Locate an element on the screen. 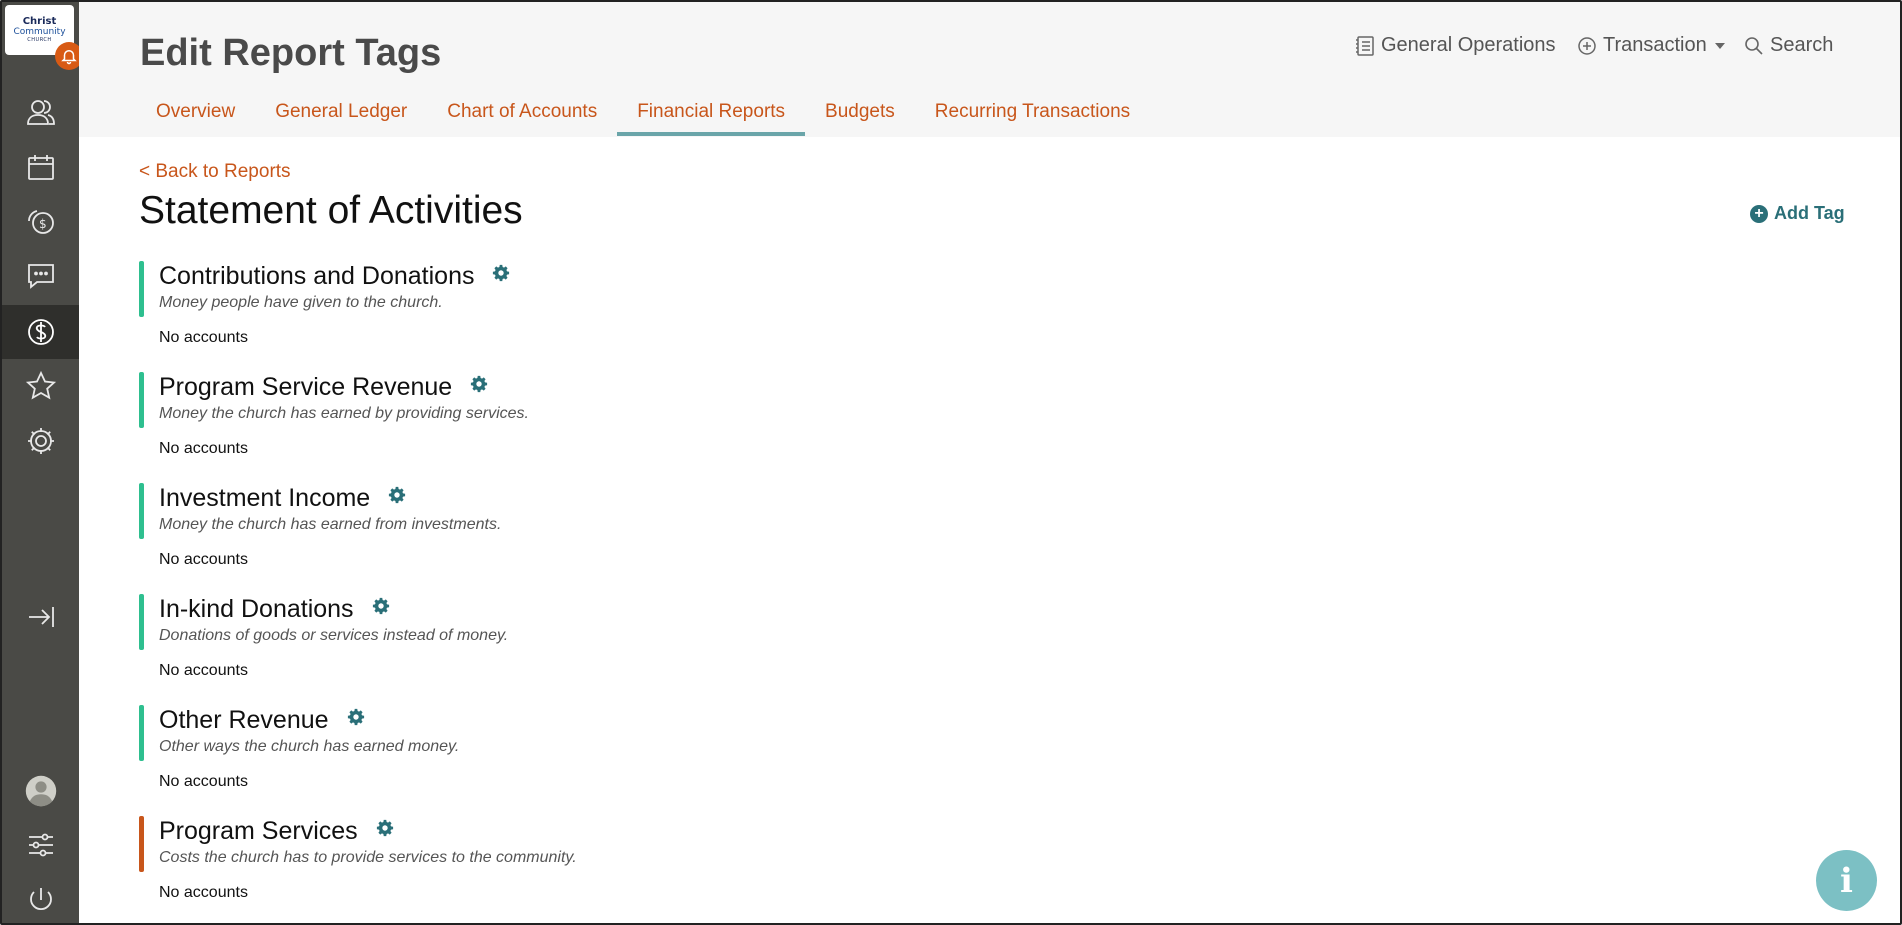 The height and width of the screenshot is (925, 1902). avatar is located at coordinates (40, 791).